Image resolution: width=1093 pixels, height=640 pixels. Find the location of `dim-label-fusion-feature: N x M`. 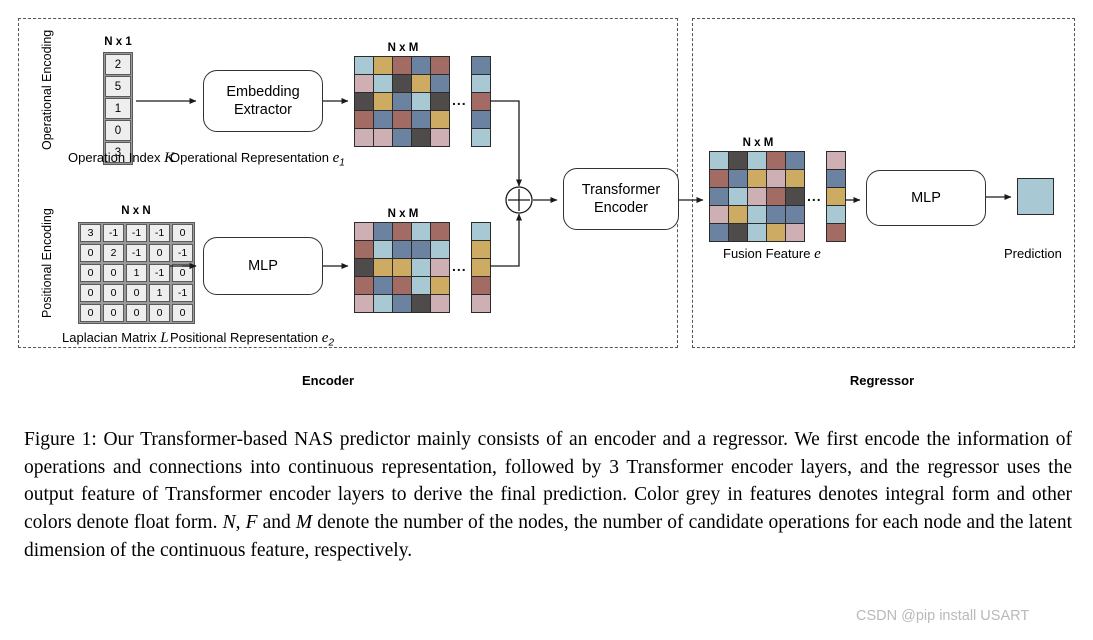

dim-label-fusion-feature: N x M is located at coordinates (758, 143).